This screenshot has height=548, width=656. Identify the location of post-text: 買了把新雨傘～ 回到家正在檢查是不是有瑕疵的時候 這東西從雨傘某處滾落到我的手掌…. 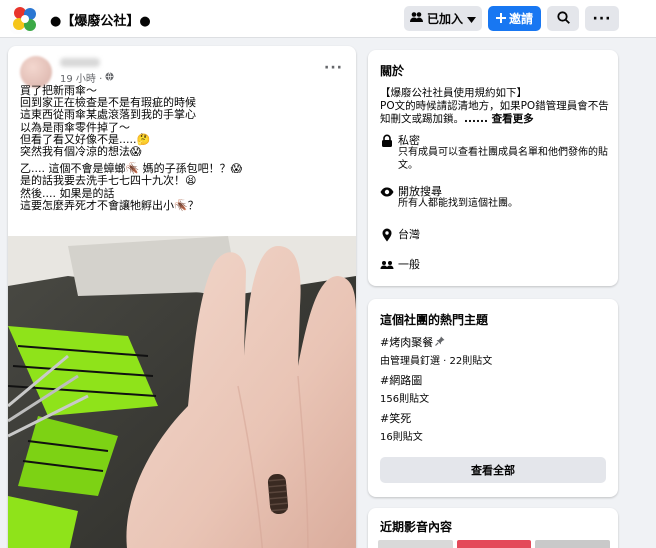
(185, 148).